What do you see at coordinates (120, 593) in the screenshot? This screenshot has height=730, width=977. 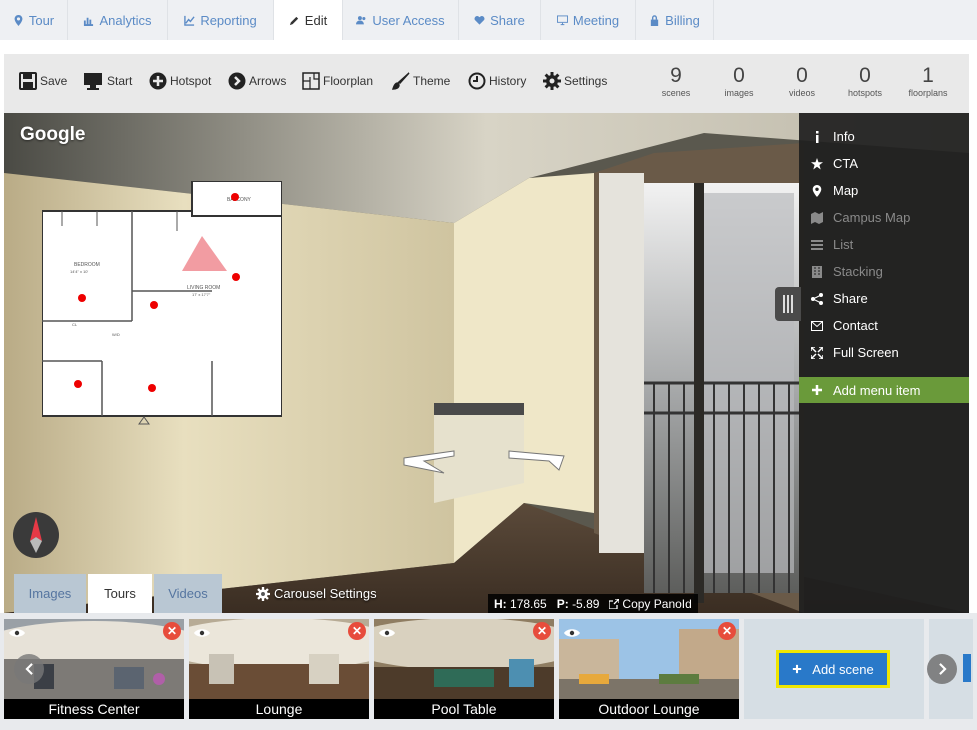 I see `tab-tours: Tours` at bounding box center [120, 593].